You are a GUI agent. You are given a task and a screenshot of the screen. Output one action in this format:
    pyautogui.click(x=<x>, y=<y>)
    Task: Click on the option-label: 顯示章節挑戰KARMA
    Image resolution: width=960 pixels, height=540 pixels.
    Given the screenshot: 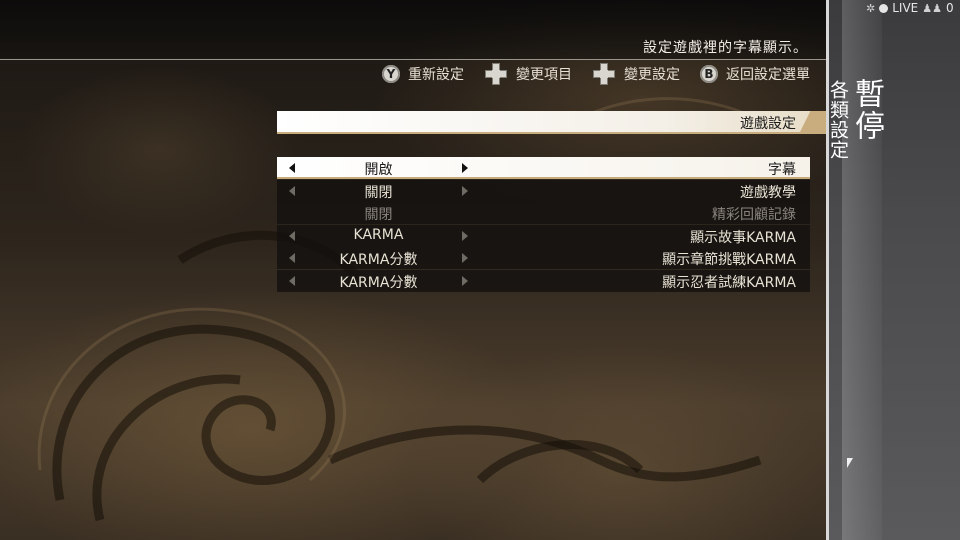 What is the action you would take?
    pyautogui.click(x=729, y=260)
    